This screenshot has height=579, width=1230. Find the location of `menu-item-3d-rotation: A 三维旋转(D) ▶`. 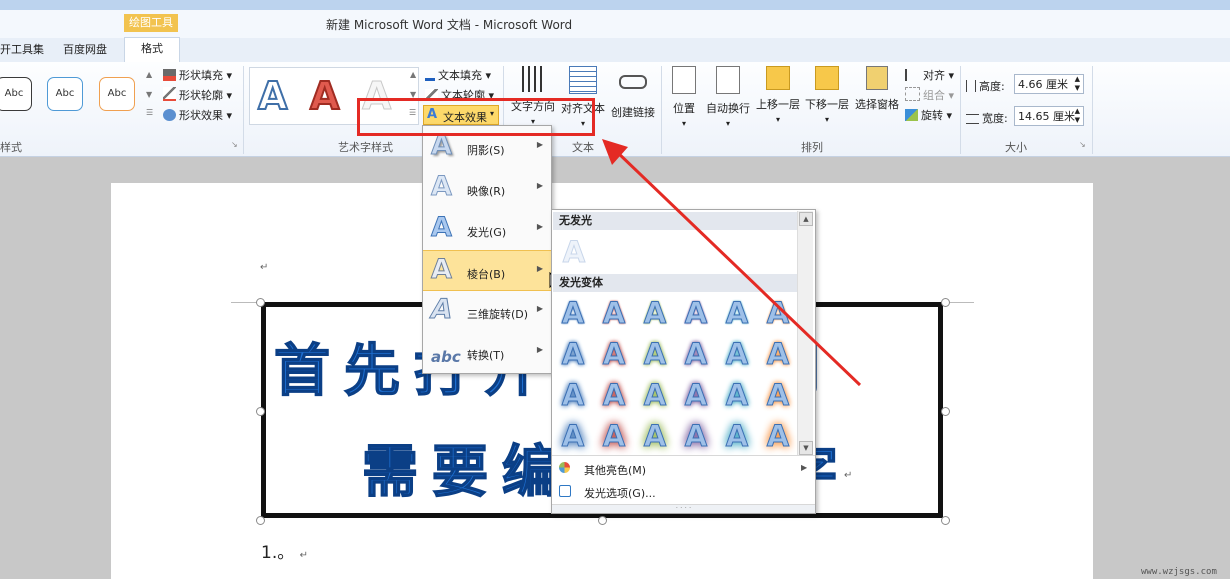

menu-item-3d-rotation: A 三维旋转(D) ▶ is located at coordinates (487, 311).